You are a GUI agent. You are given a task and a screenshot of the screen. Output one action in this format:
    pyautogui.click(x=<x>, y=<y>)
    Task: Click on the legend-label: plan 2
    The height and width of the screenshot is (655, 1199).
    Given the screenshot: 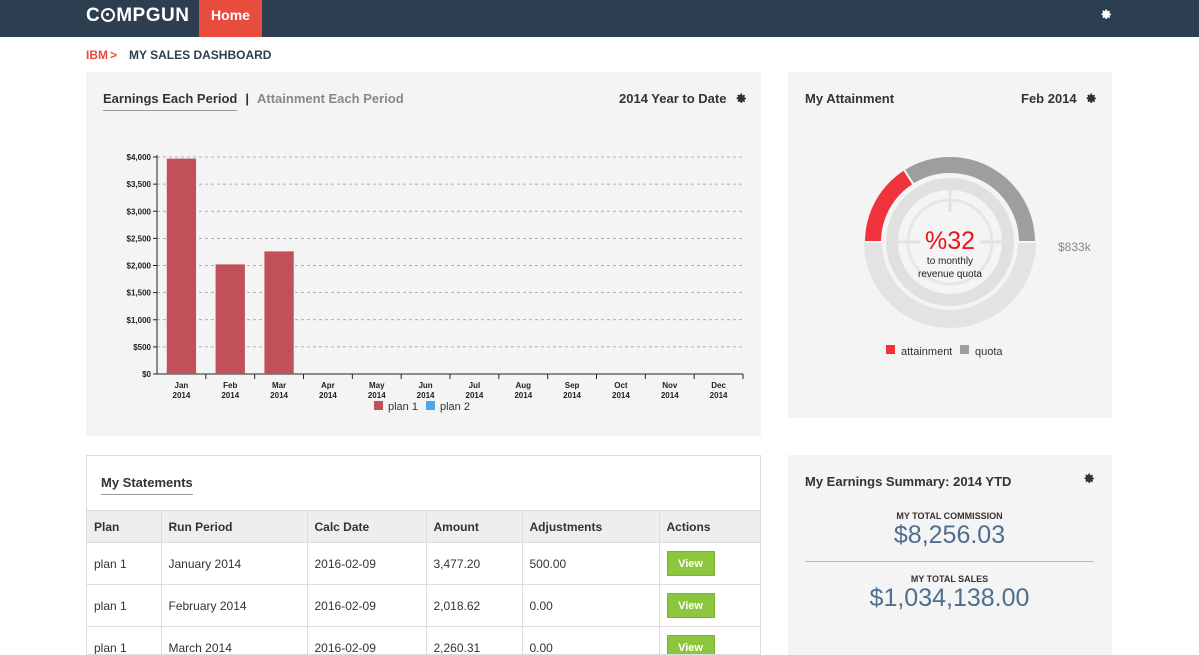 What is the action you would take?
    pyautogui.click(x=455, y=407)
    